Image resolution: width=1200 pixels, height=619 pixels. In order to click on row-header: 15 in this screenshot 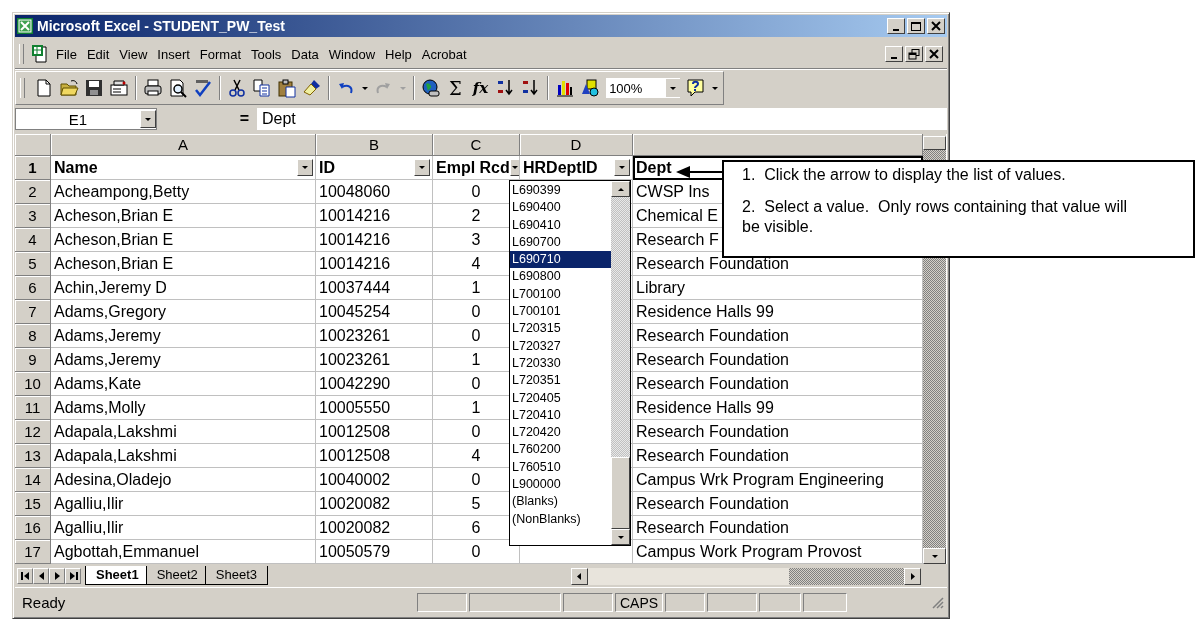, I will do `click(33, 504)`.